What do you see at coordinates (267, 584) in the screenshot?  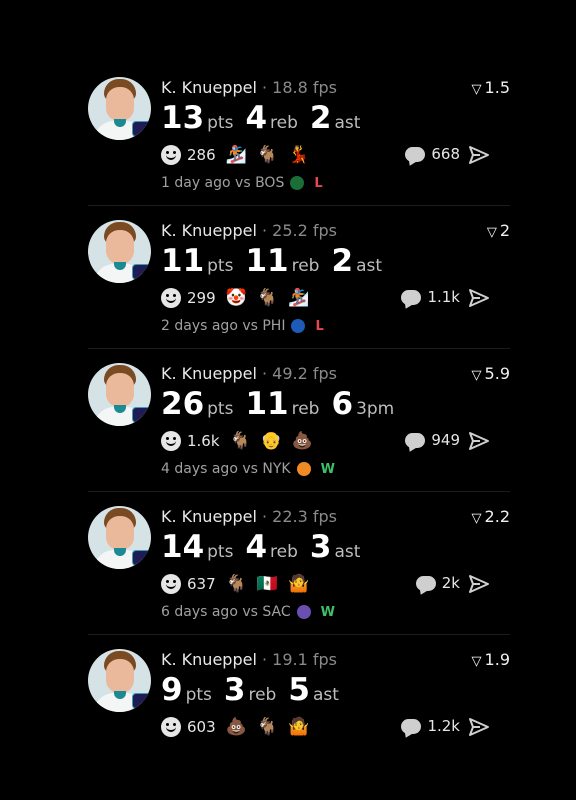 I see `reaction-emoji: 🇲🇽` at bounding box center [267, 584].